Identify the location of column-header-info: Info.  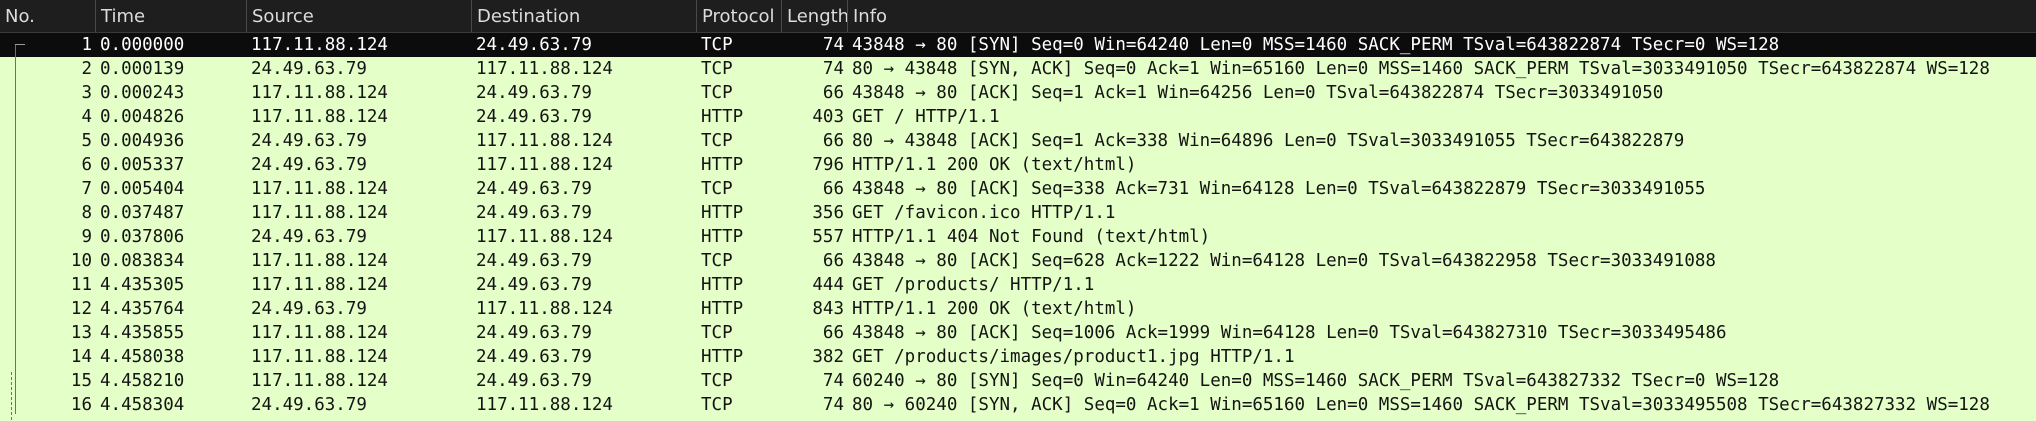
(1442, 16).